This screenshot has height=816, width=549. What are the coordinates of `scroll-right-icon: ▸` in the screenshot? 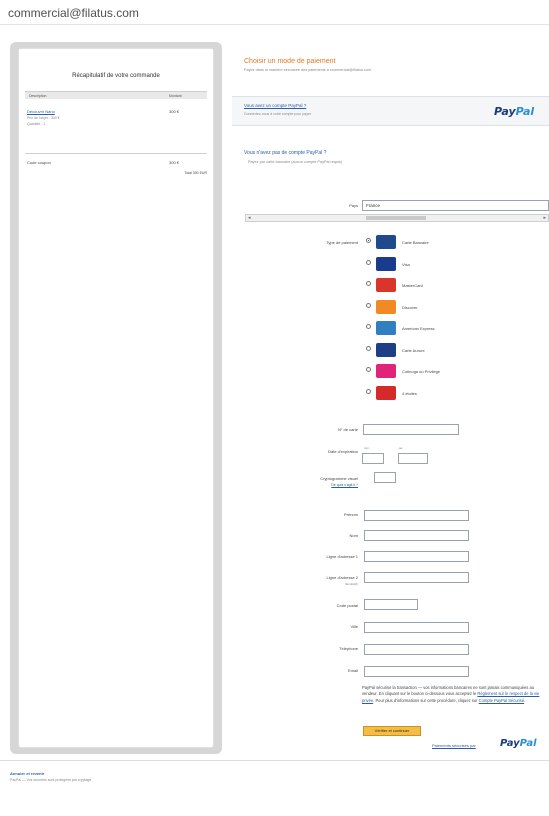 It's located at (544, 218).